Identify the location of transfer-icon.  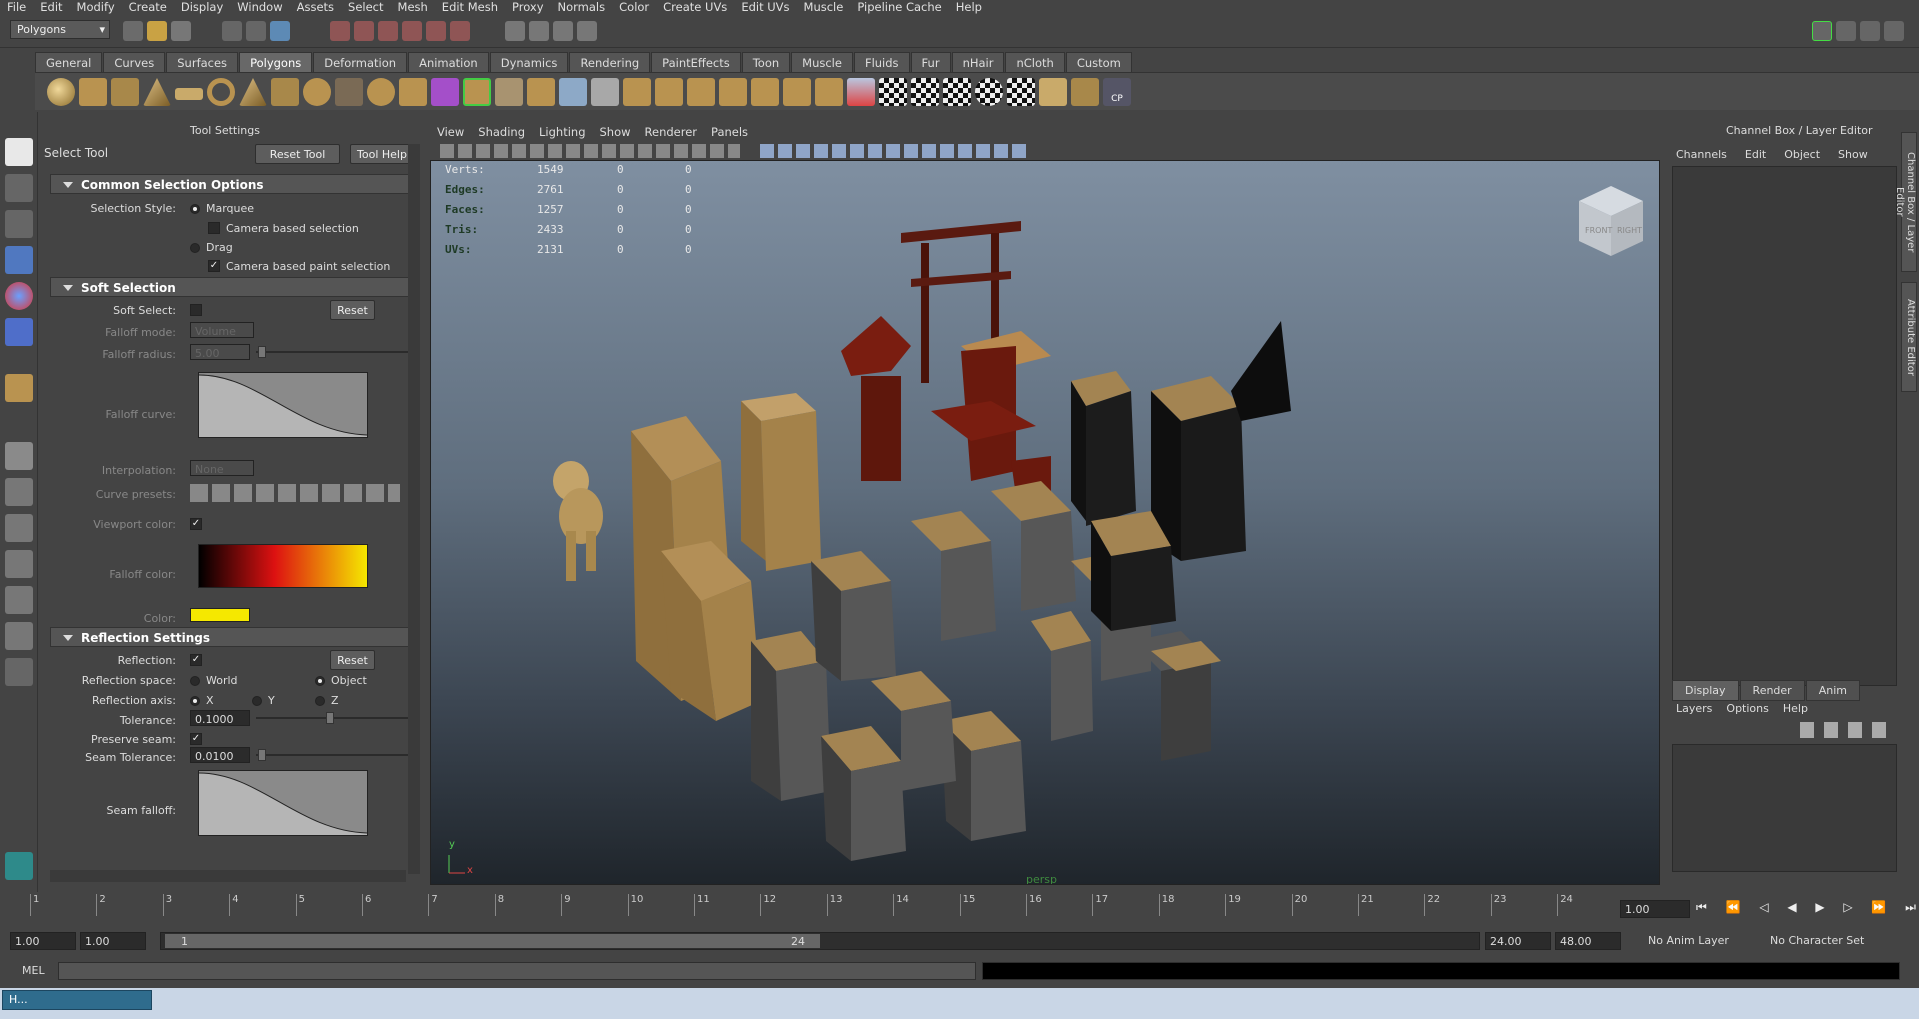
(1085, 92).